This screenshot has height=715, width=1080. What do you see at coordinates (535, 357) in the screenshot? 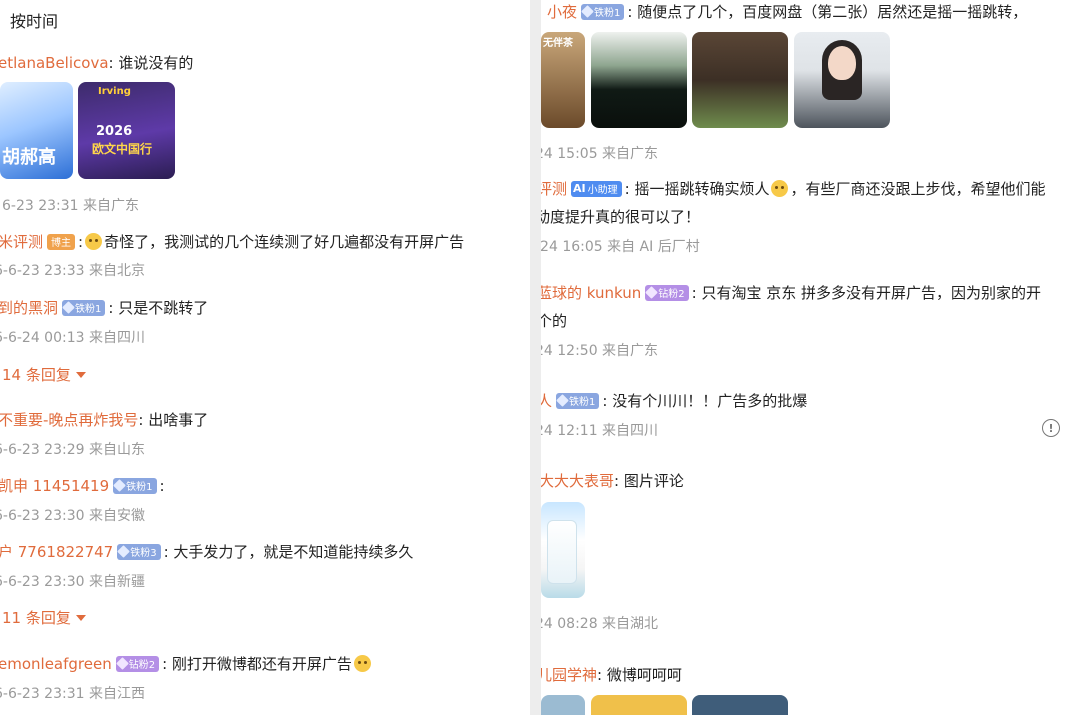
I see `column-divider` at bounding box center [535, 357].